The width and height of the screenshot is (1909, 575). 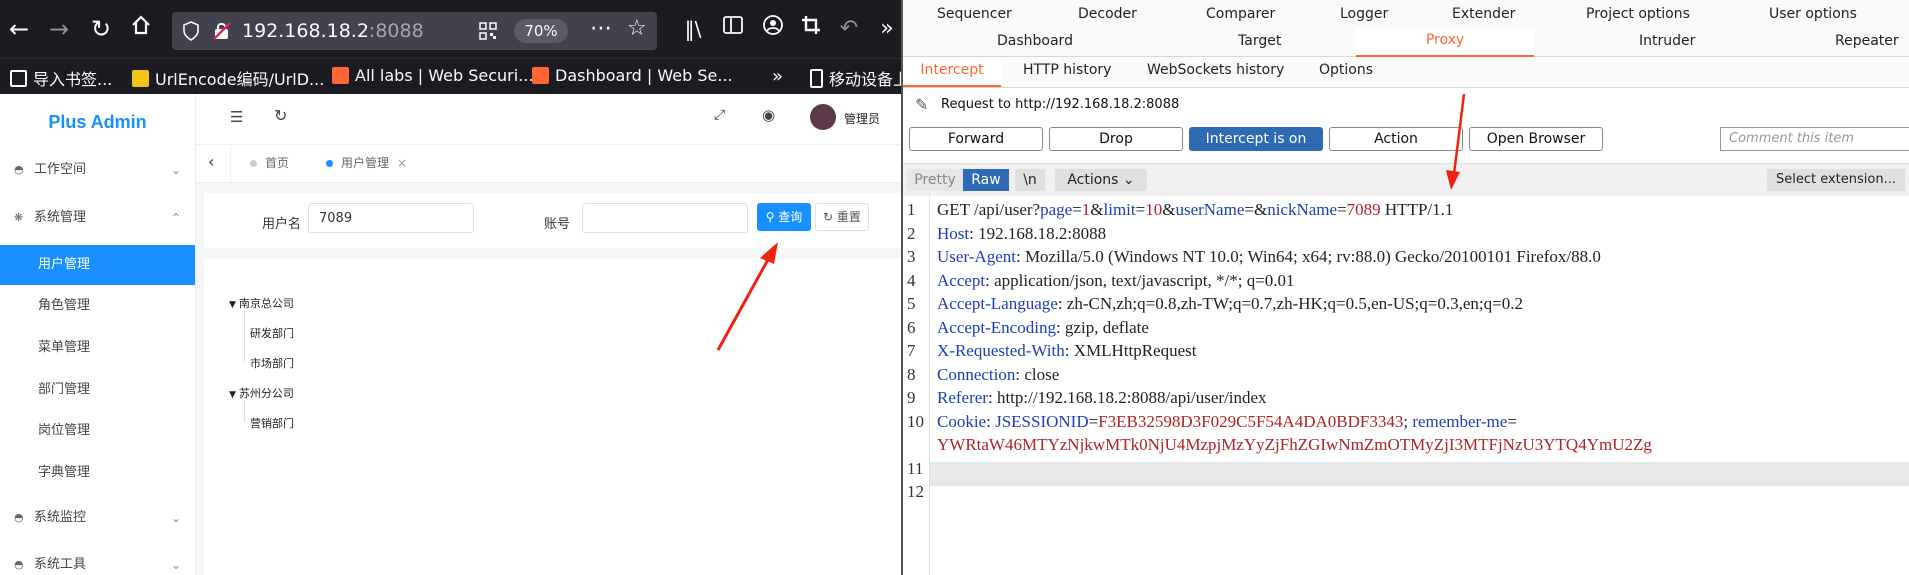 I want to click on tree-node-suzhou: ▼ 苏州分公司, so click(x=261, y=393).